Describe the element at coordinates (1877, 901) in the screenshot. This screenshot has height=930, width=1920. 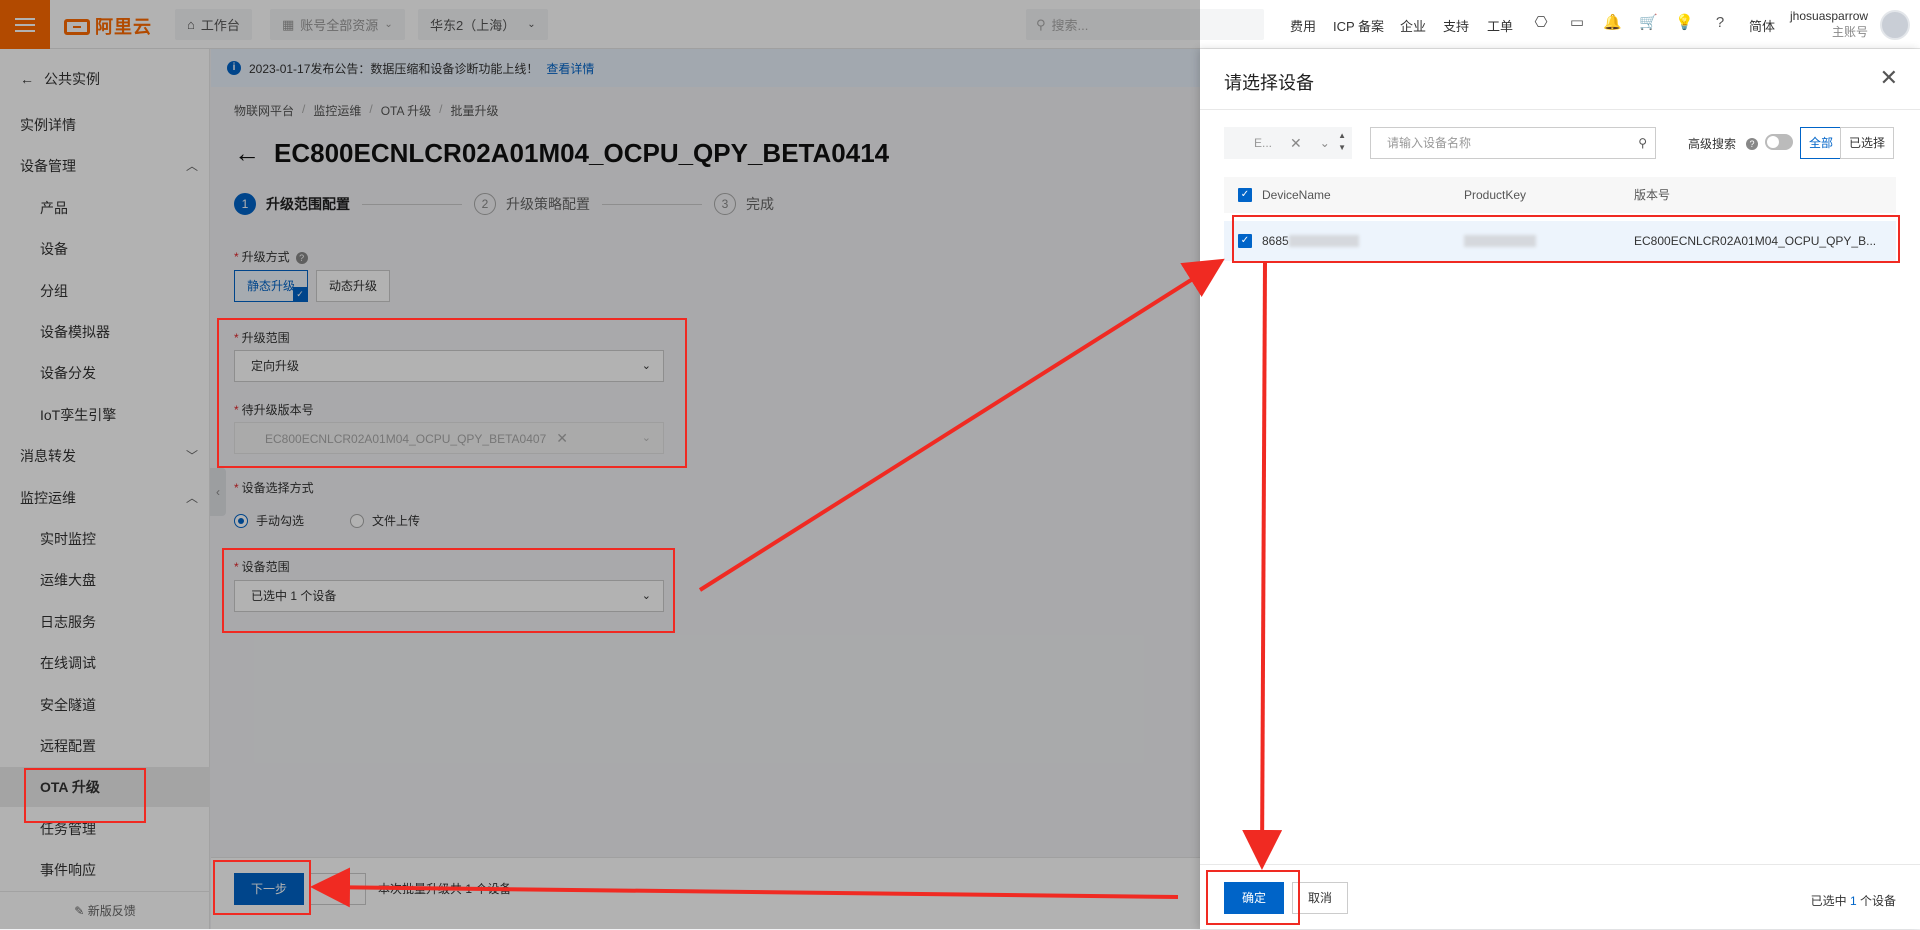
I see `selected-suffix: 个设备` at that location.